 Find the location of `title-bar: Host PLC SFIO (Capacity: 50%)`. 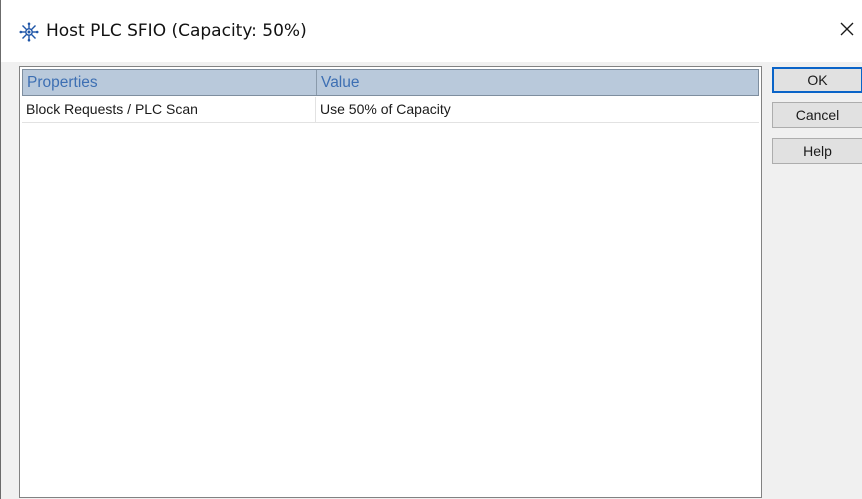

title-bar: Host PLC SFIO (Capacity: 50%) is located at coordinates (431, 31).